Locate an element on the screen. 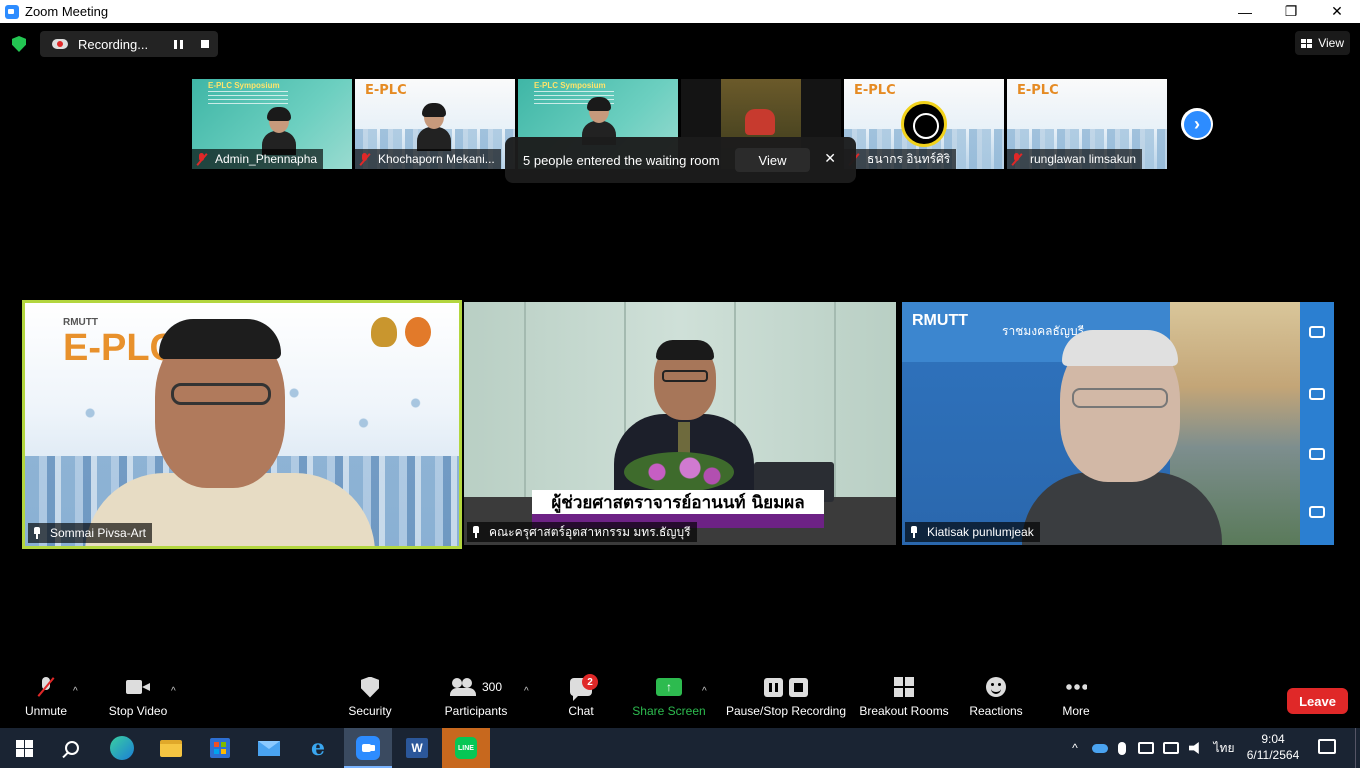 The image size is (1360, 768). taskbar-search-button is located at coordinates (72, 748).